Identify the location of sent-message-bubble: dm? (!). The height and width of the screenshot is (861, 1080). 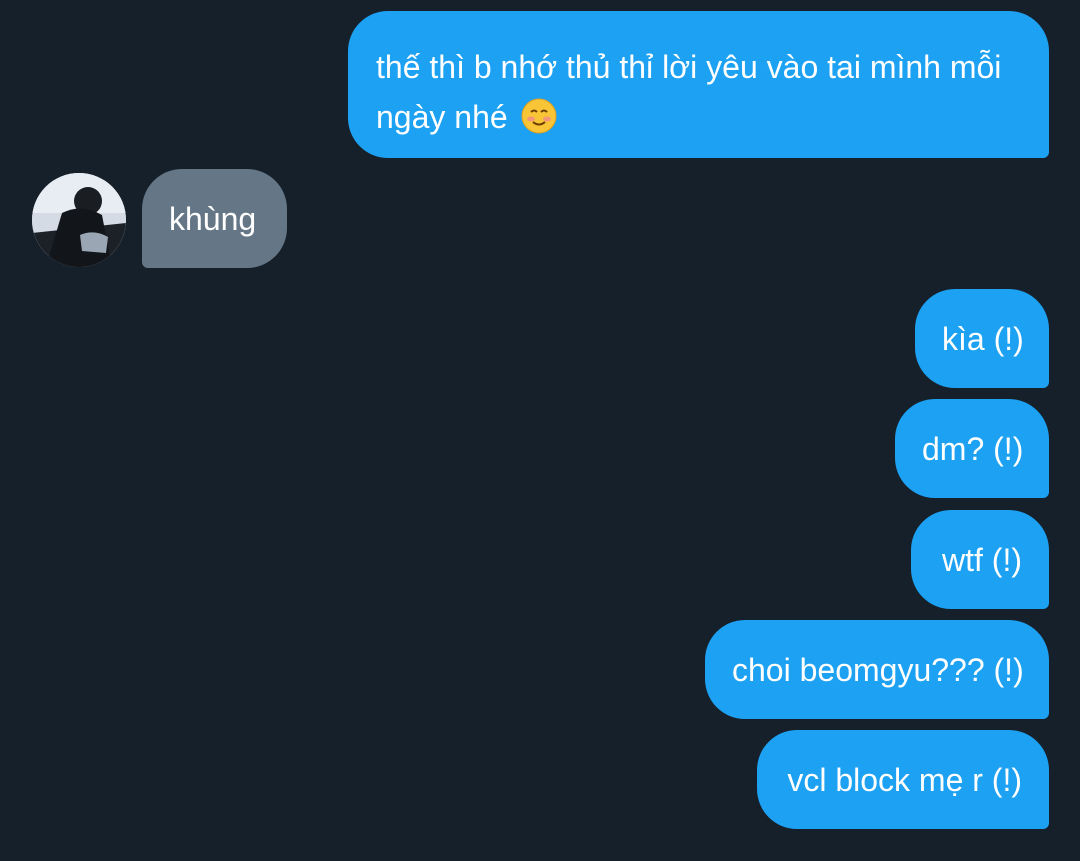
(972, 448).